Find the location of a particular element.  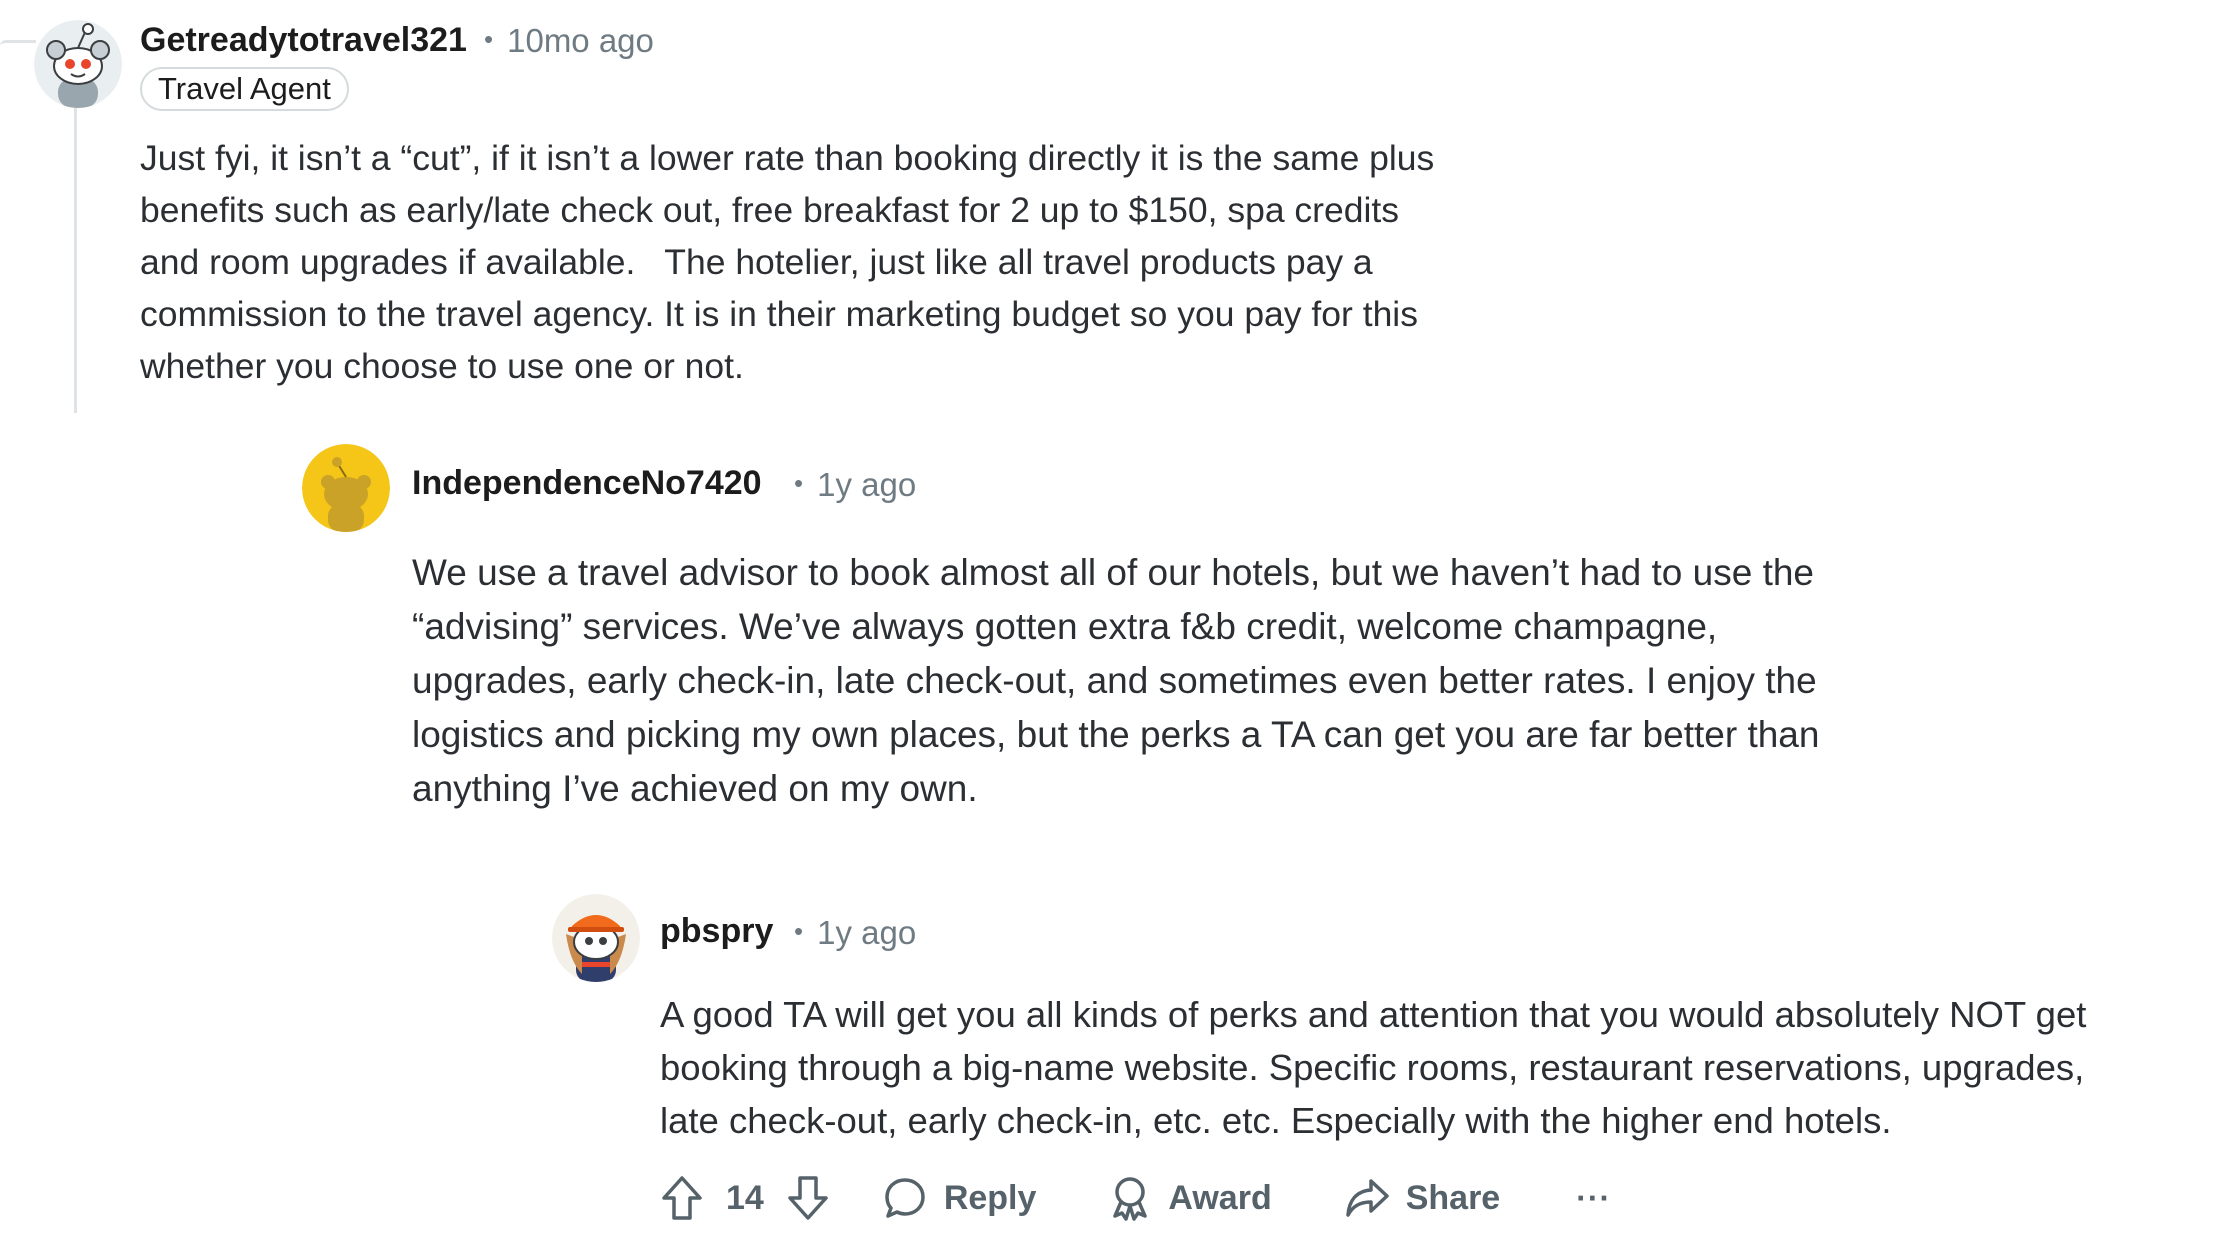

comment-username: pbspry is located at coordinates (716, 931).